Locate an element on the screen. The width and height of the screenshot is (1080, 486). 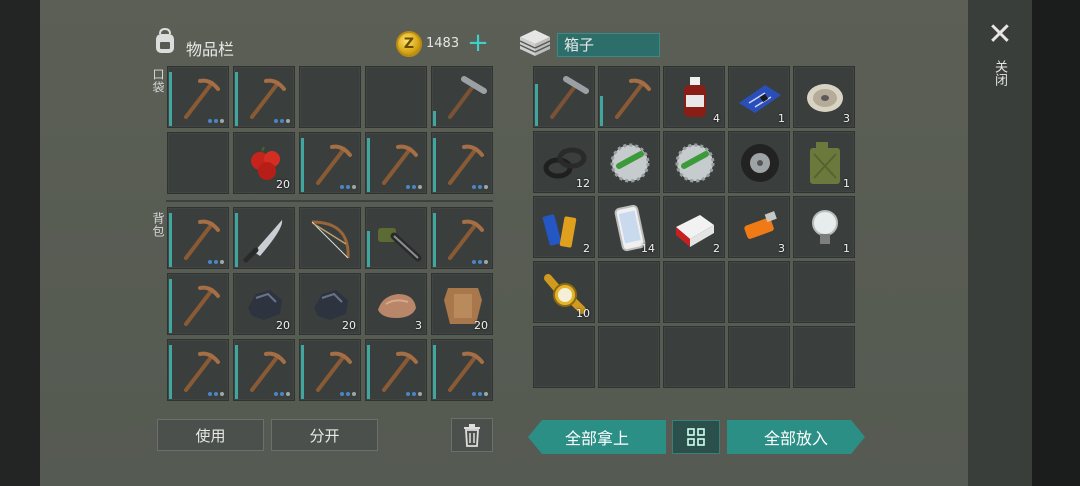
use-button: 使用 is located at coordinates (210, 435).